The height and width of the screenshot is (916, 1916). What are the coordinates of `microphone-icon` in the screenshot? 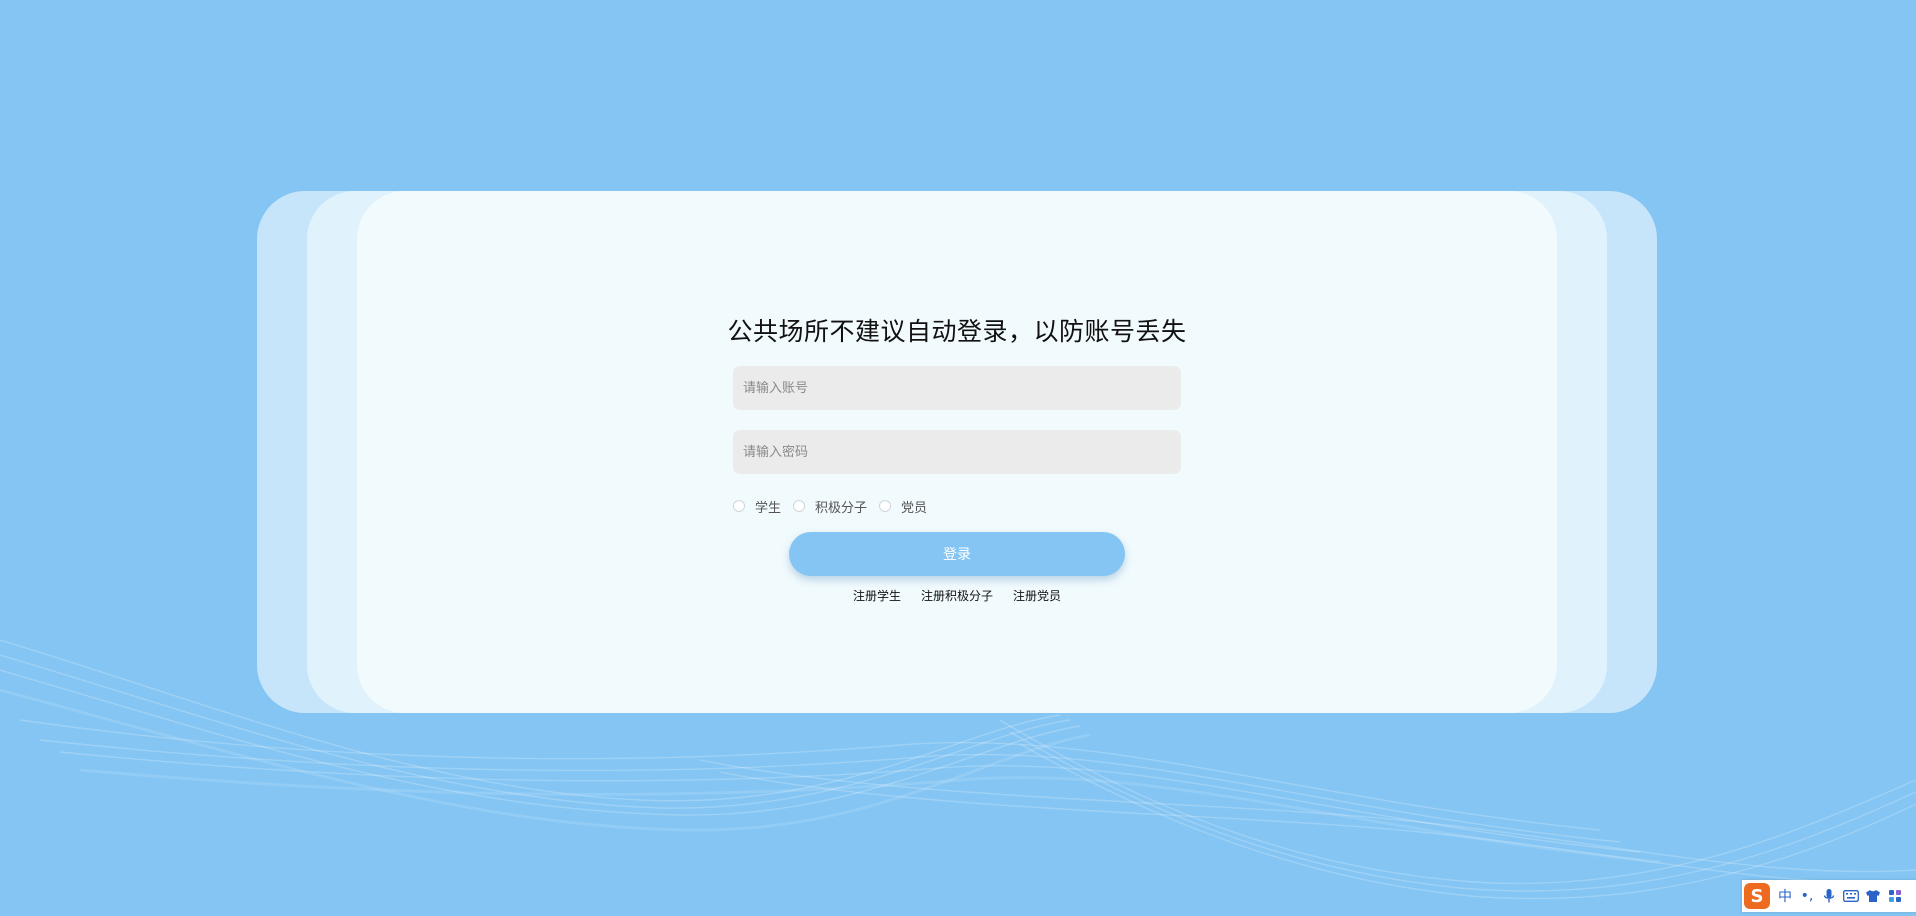 It's located at (1829, 896).